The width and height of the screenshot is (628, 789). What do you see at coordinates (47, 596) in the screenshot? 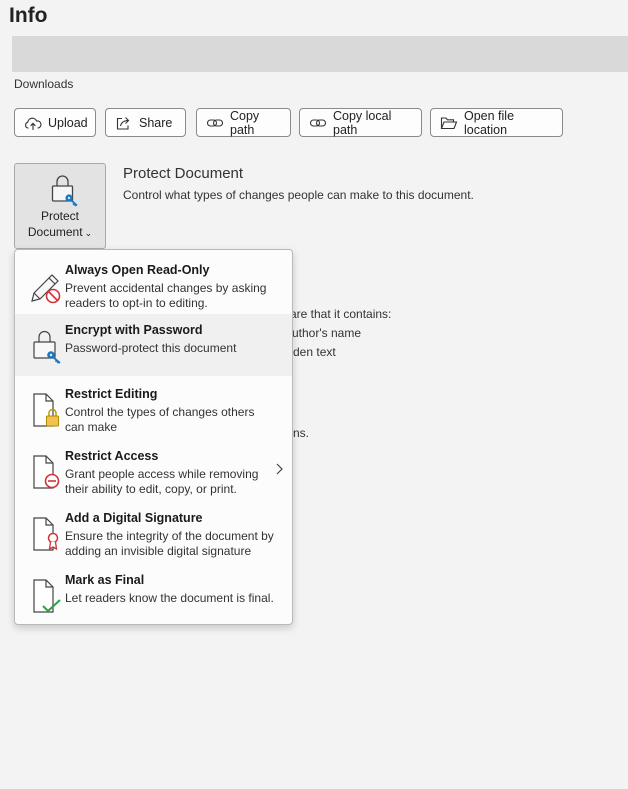
I see `document-check-icon` at bounding box center [47, 596].